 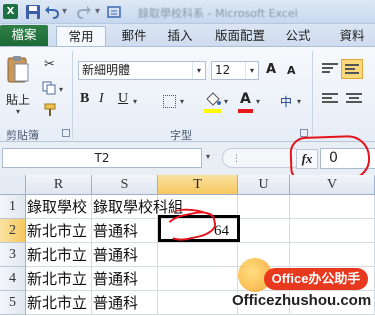 I want to click on phonetic-dropdown-icon: ▾, so click(x=299, y=101).